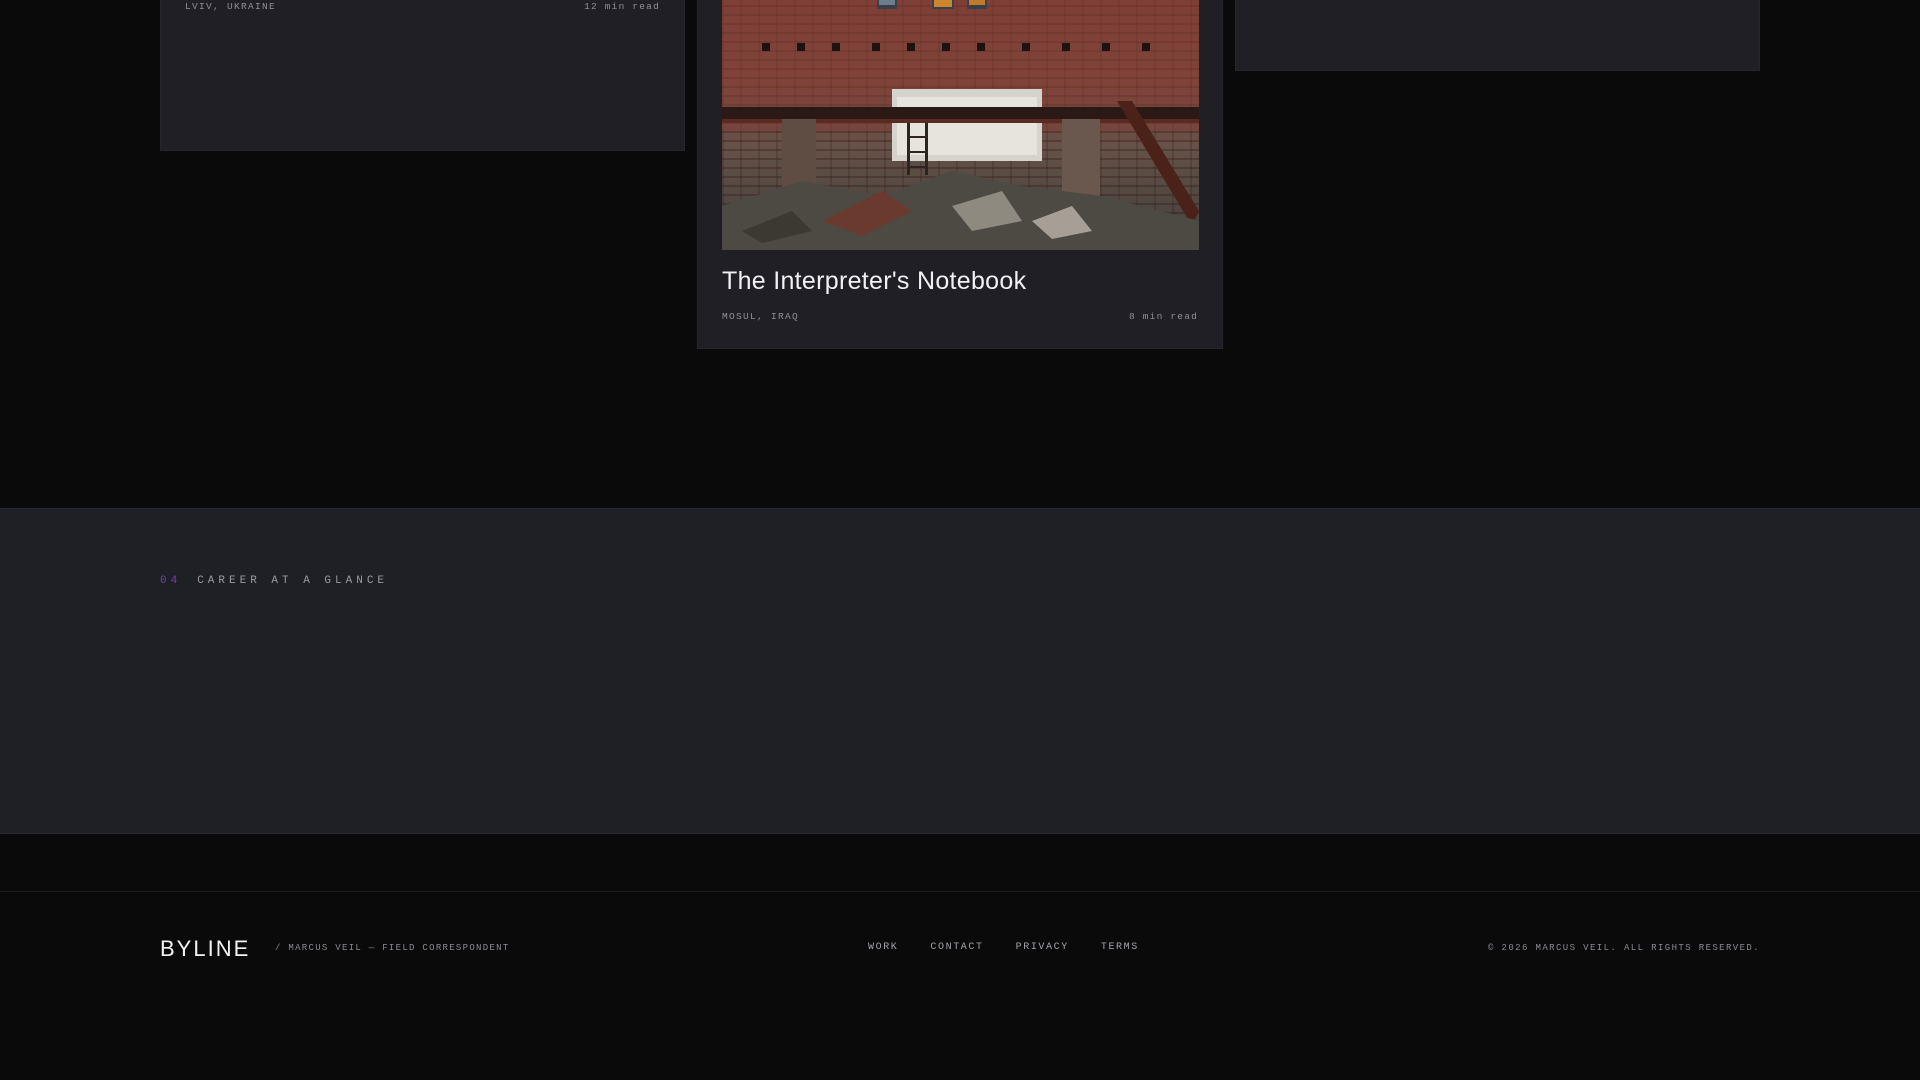 The width and height of the screenshot is (1920, 1080). I want to click on story-meta: MOSUL, IRAQ 8 min read, so click(960, 316).